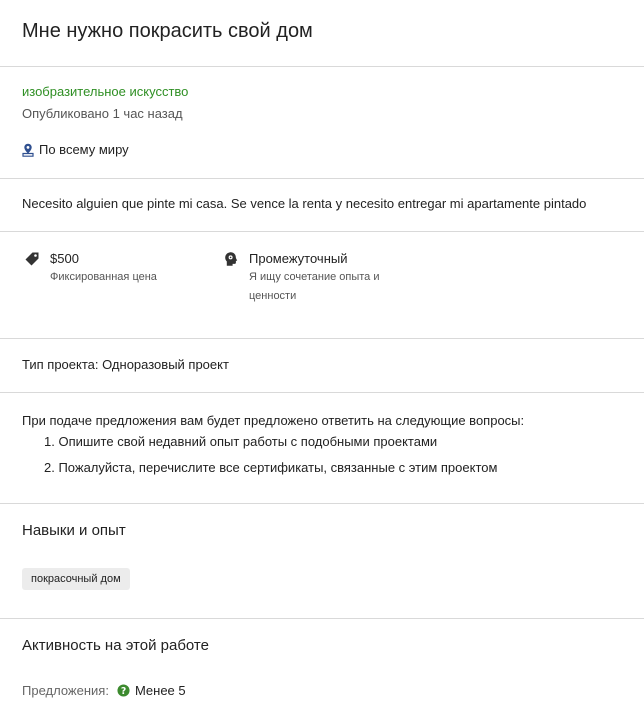  I want to click on job-title: Мне нужно покрасить свой дом, so click(167, 31).